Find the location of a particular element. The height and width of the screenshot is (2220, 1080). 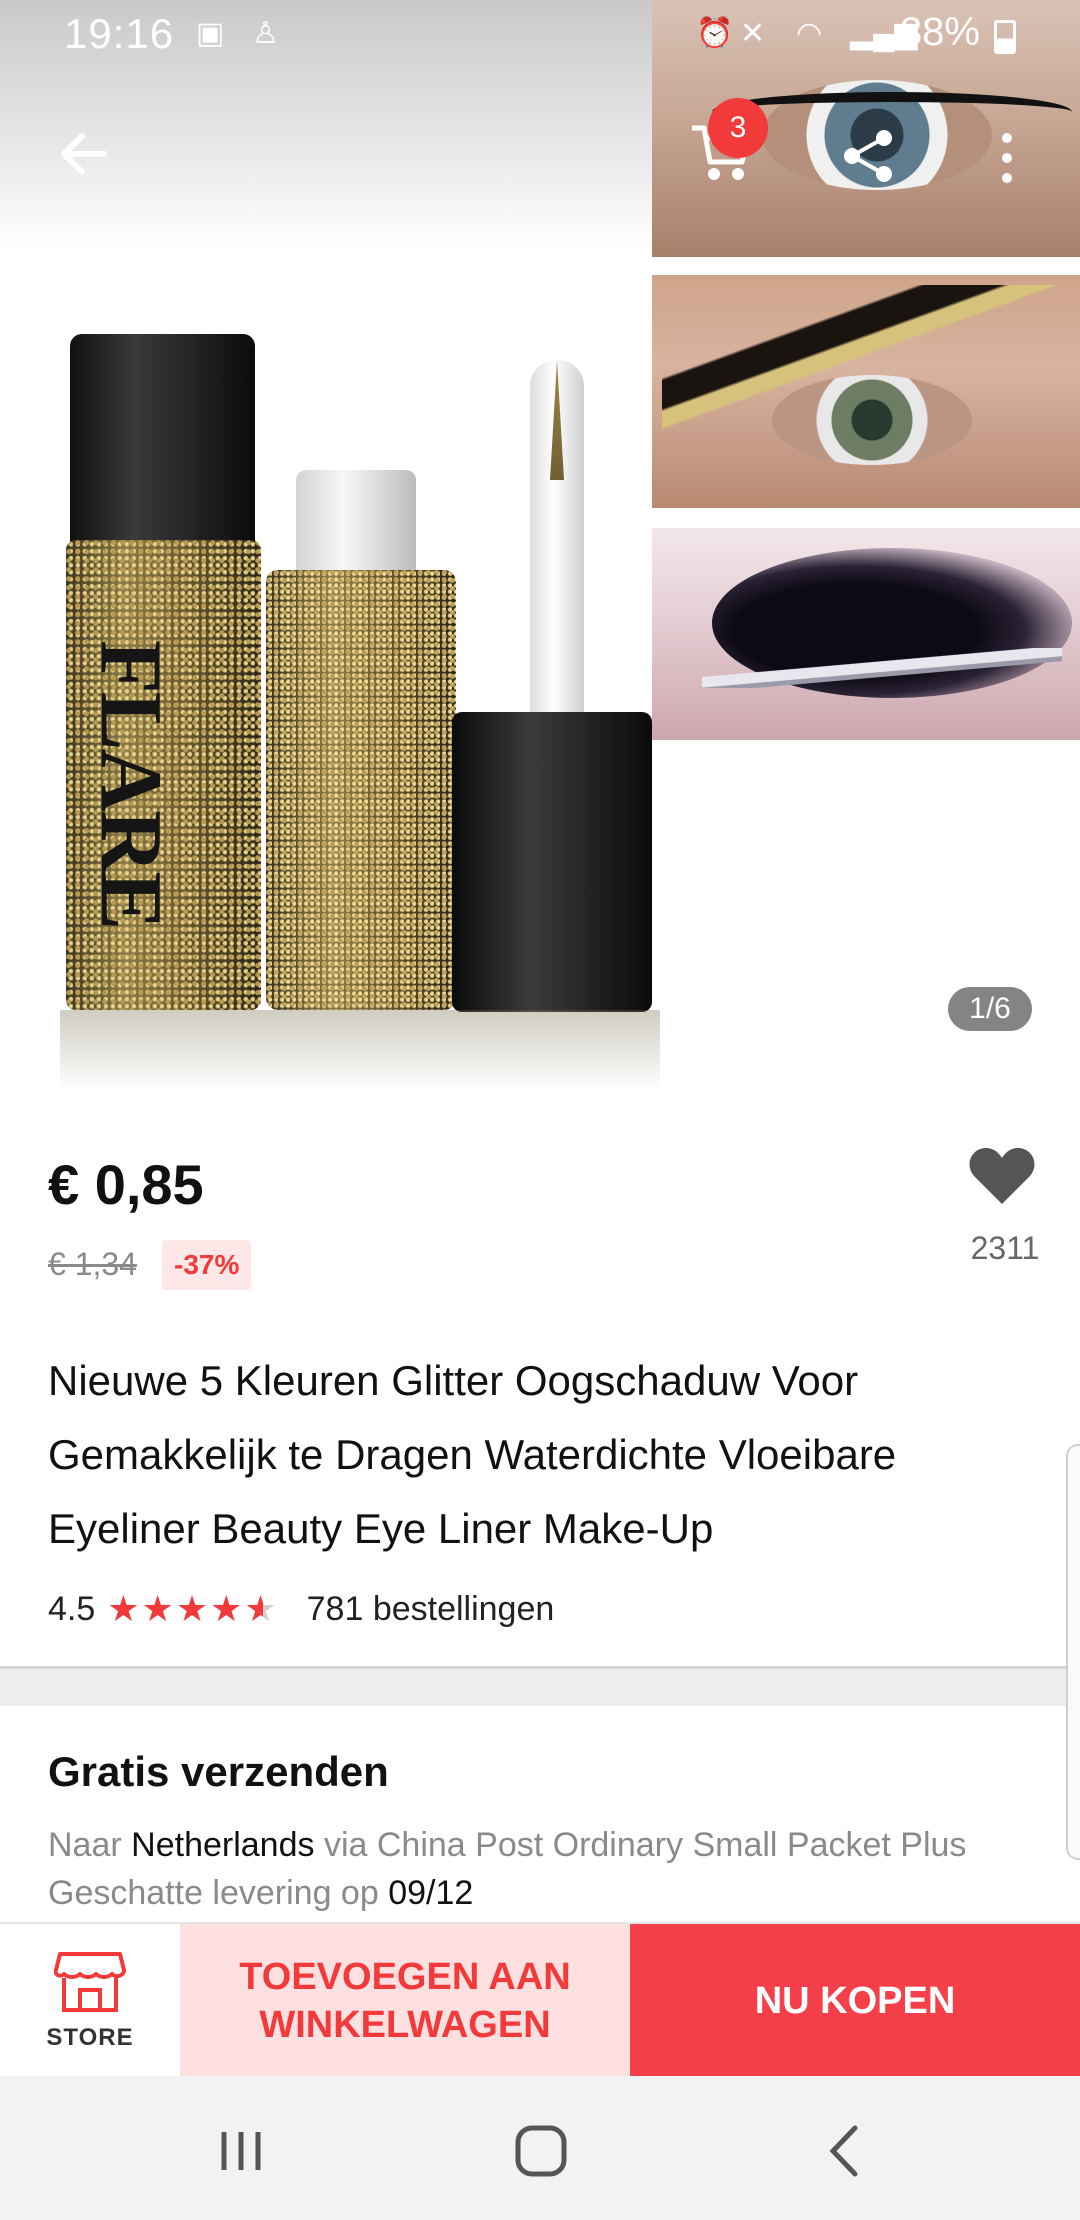

add-to-cart-button: TOEVOEGEN AAN WINKELWAGEN is located at coordinates (405, 2001).